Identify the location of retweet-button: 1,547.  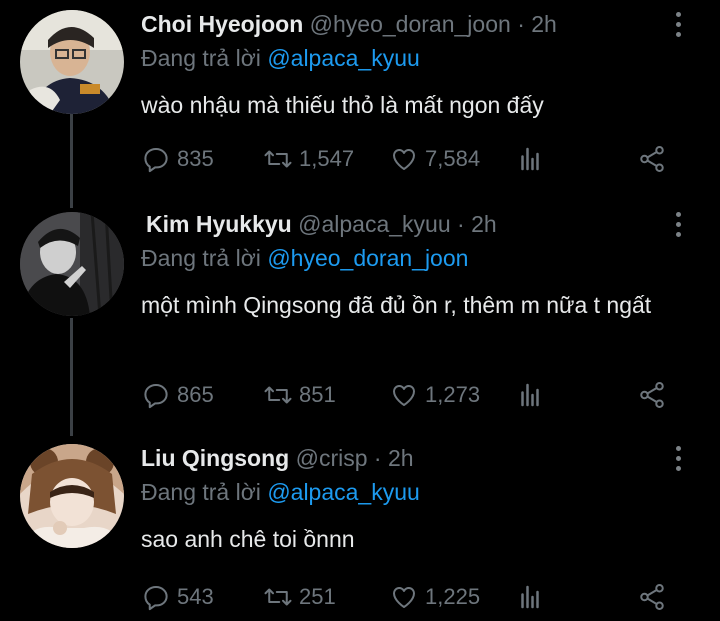
(308, 159).